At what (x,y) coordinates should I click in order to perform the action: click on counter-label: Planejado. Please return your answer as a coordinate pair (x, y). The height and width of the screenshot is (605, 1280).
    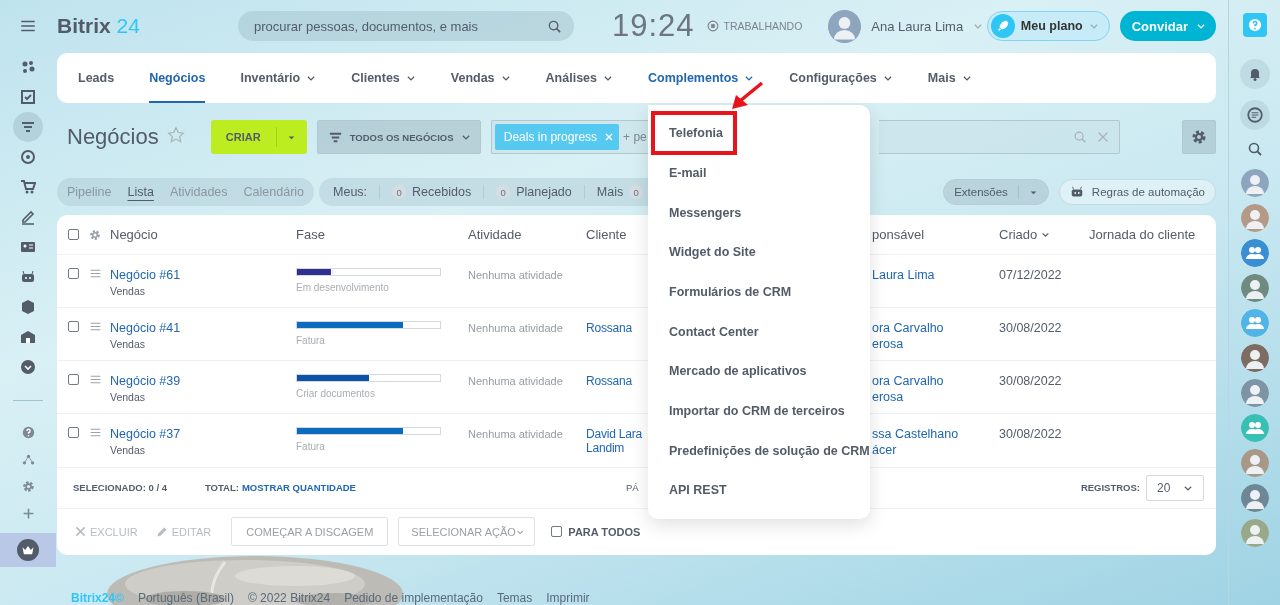
    Looking at the image, I should click on (544, 192).